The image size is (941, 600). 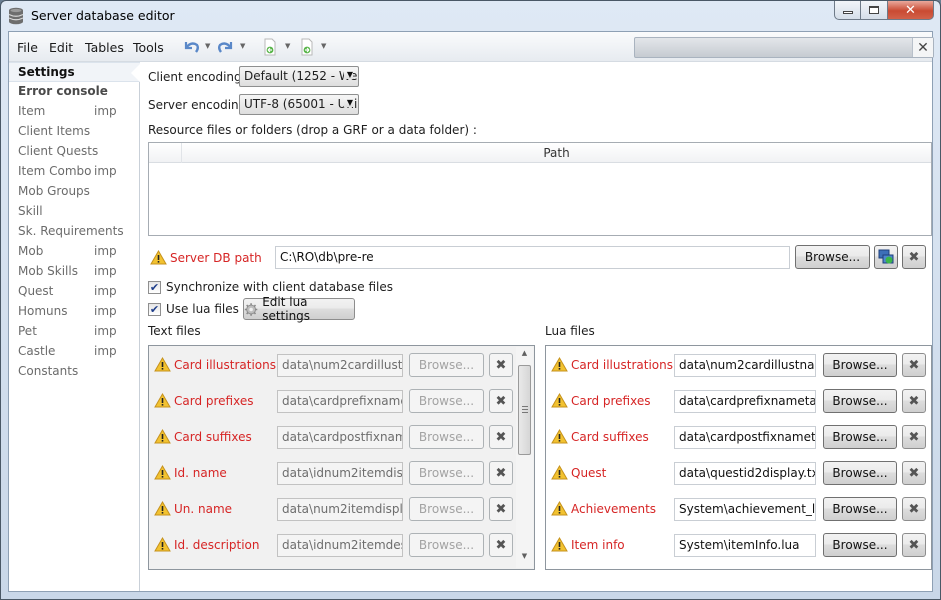 I want to click on file-path-input: data\num2itemdisplaynametable.txt, so click(x=340, y=509).